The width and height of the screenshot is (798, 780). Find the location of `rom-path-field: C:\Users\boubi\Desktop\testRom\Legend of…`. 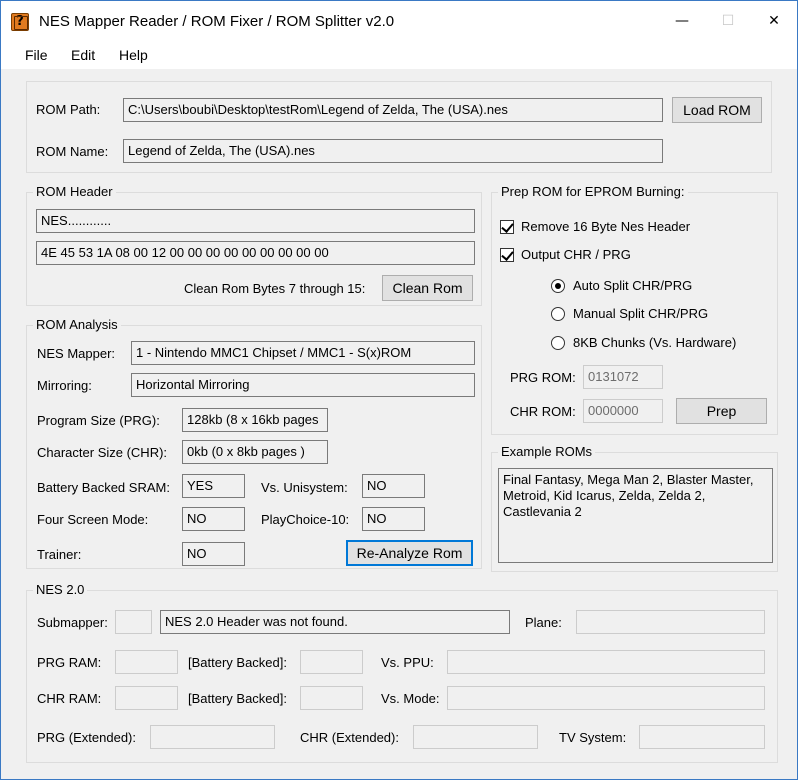

rom-path-field: C:\Users\boubi\Desktop\testRom\Legend of… is located at coordinates (393, 110).